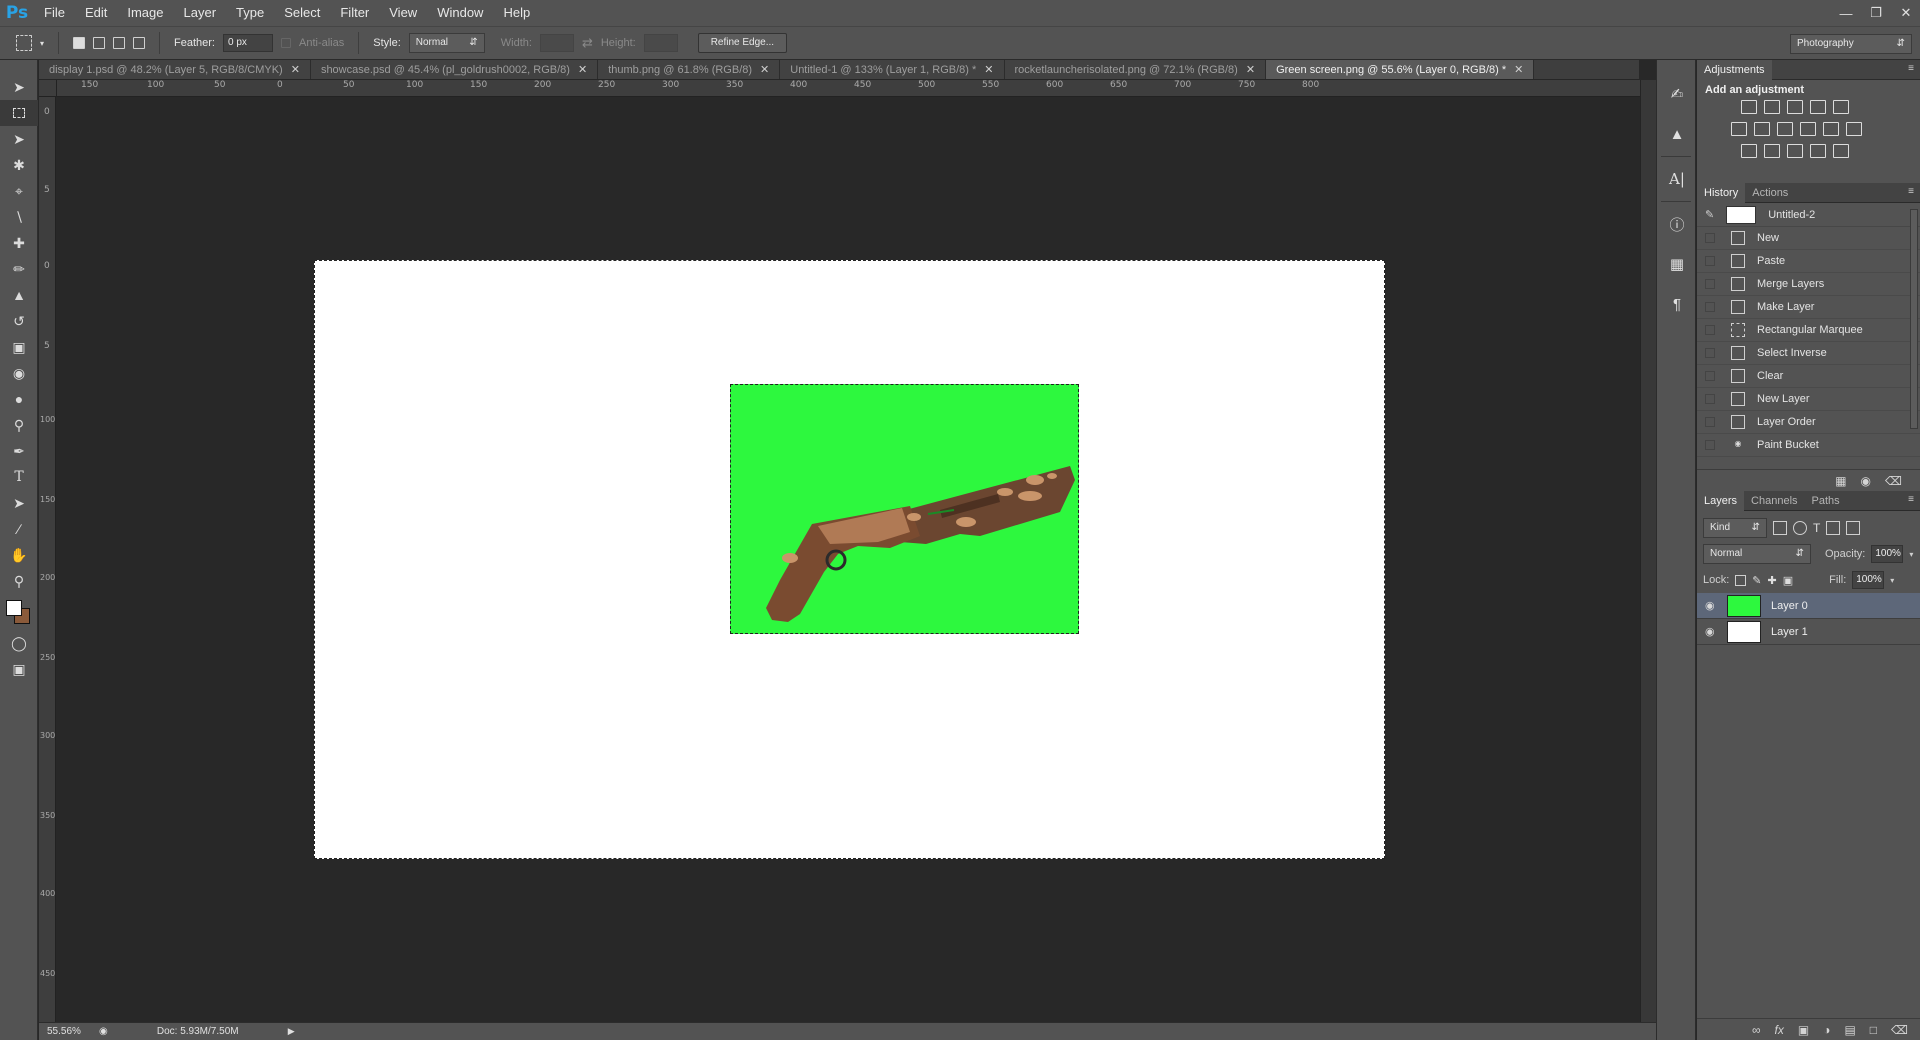 This screenshot has width=1920, height=1040. Describe the element at coordinates (1911, 191) in the screenshot. I see `panel-menu-icon: ≡` at that location.